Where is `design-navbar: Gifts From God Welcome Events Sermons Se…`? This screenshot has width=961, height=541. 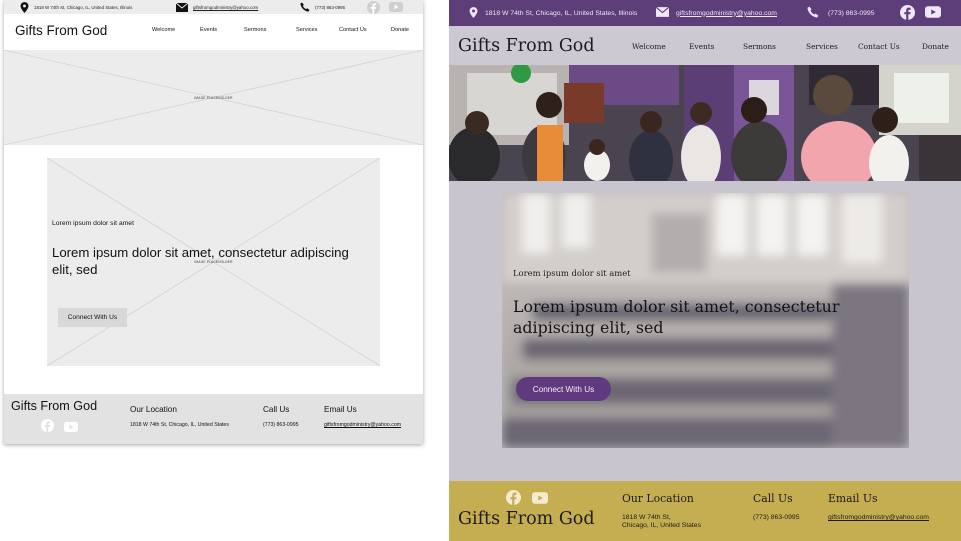 design-navbar: Gifts From God Welcome Events Sermons Se… is located at coordinates (705, 45).